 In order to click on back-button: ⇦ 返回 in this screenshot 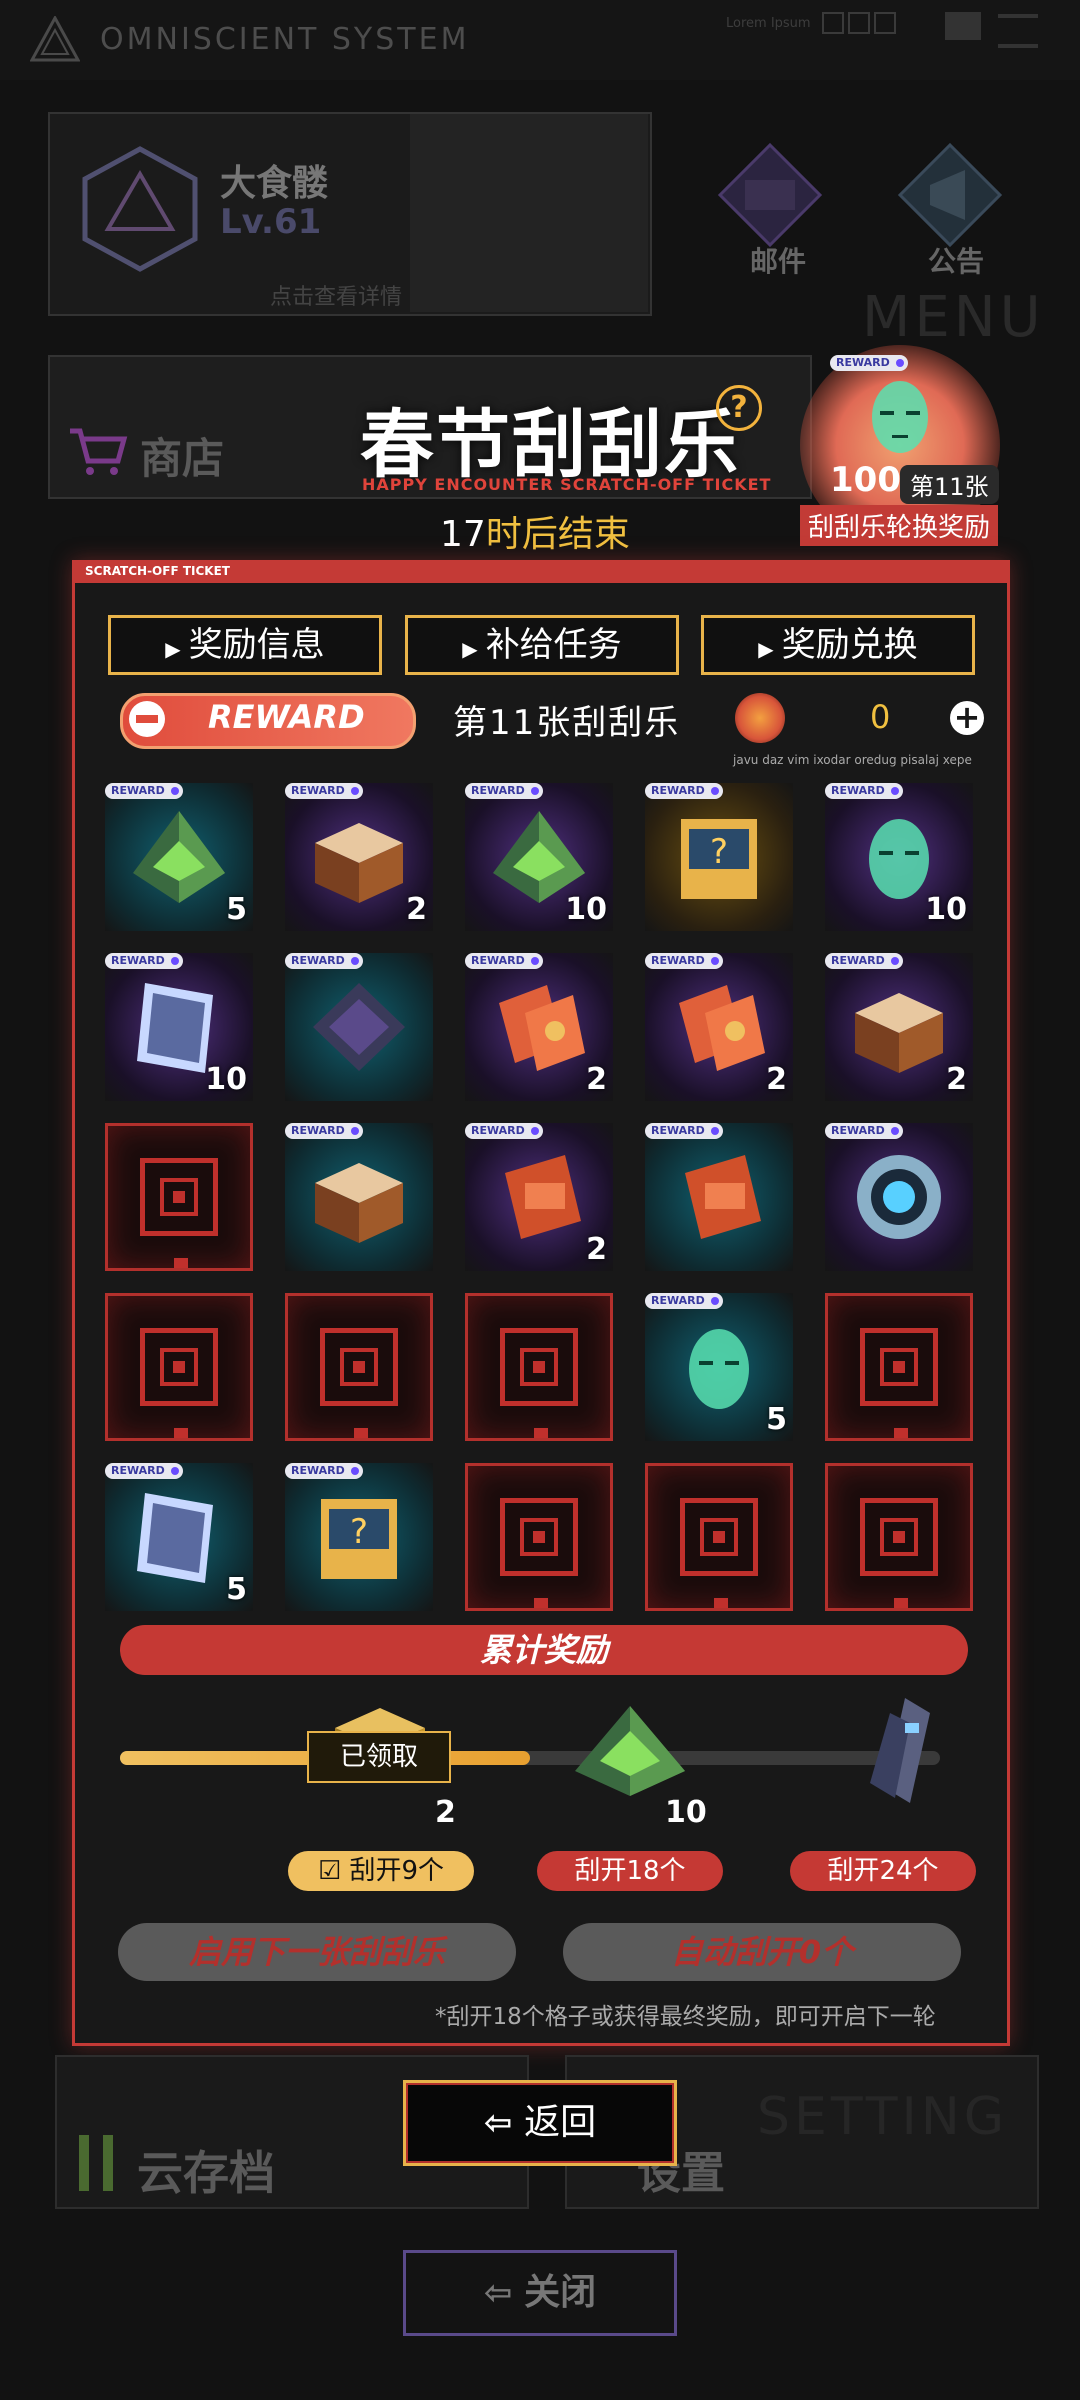, I will do `click(540, 2123)`.